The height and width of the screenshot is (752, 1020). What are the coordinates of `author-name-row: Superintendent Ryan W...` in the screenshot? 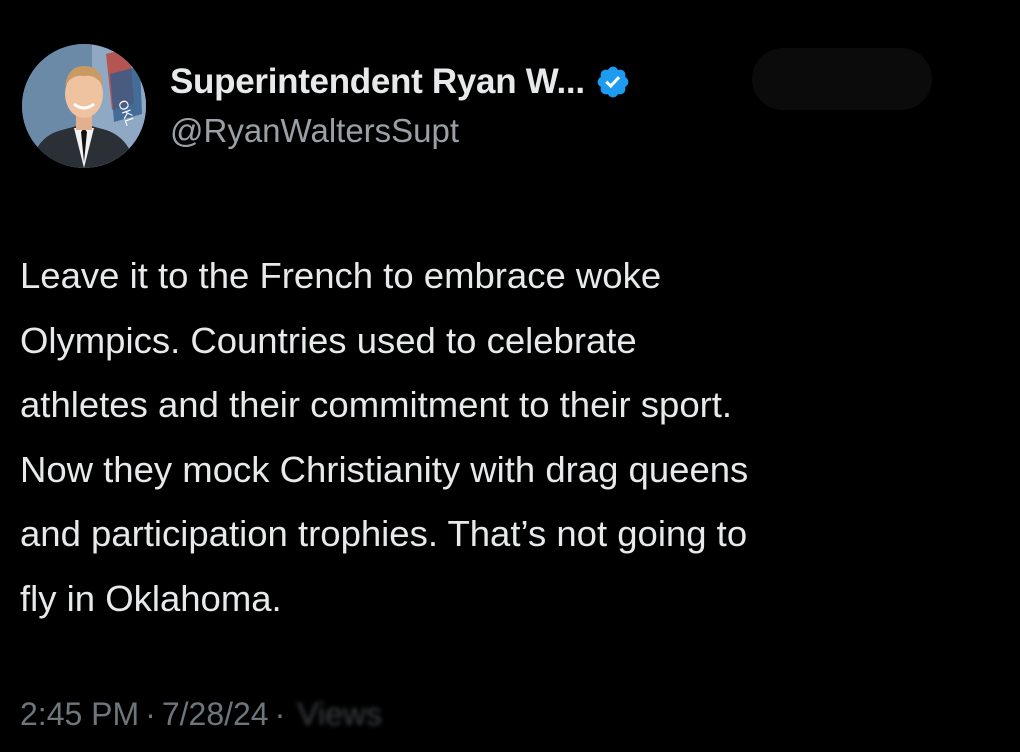 It's located at (400, 82).